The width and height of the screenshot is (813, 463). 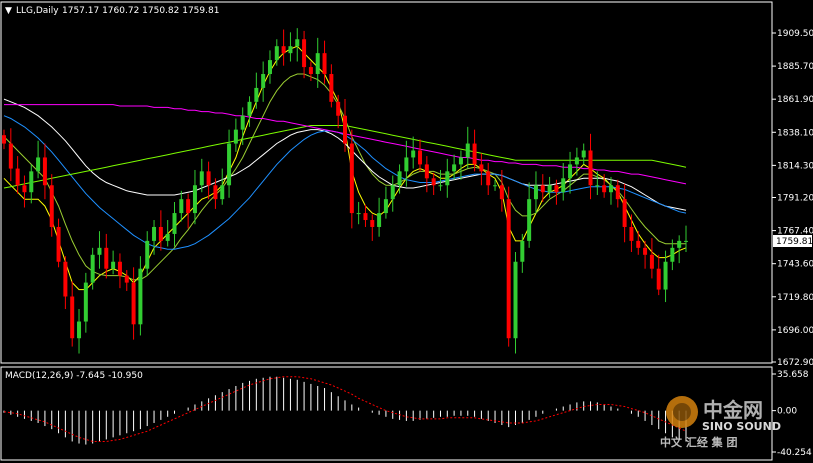 What do you see at coordinates (795, 166) in the screenshot?
I see `price-tick-label: 1814.30` at bounding box center [795, 166].